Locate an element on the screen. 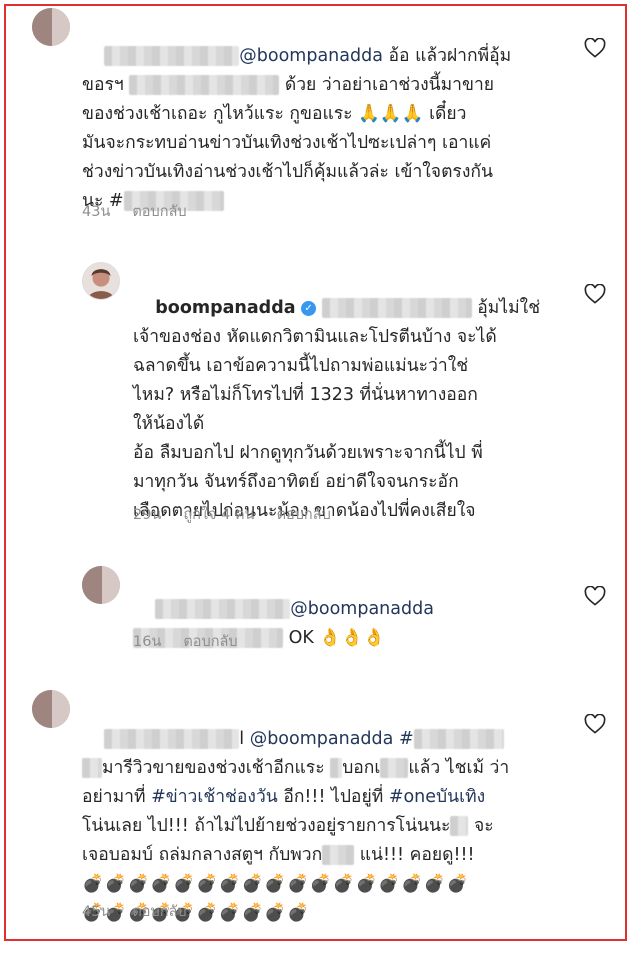 The width and height of the screenshot is (637, 960). comment-text: บอกเ is located at coordinates (361, 768).